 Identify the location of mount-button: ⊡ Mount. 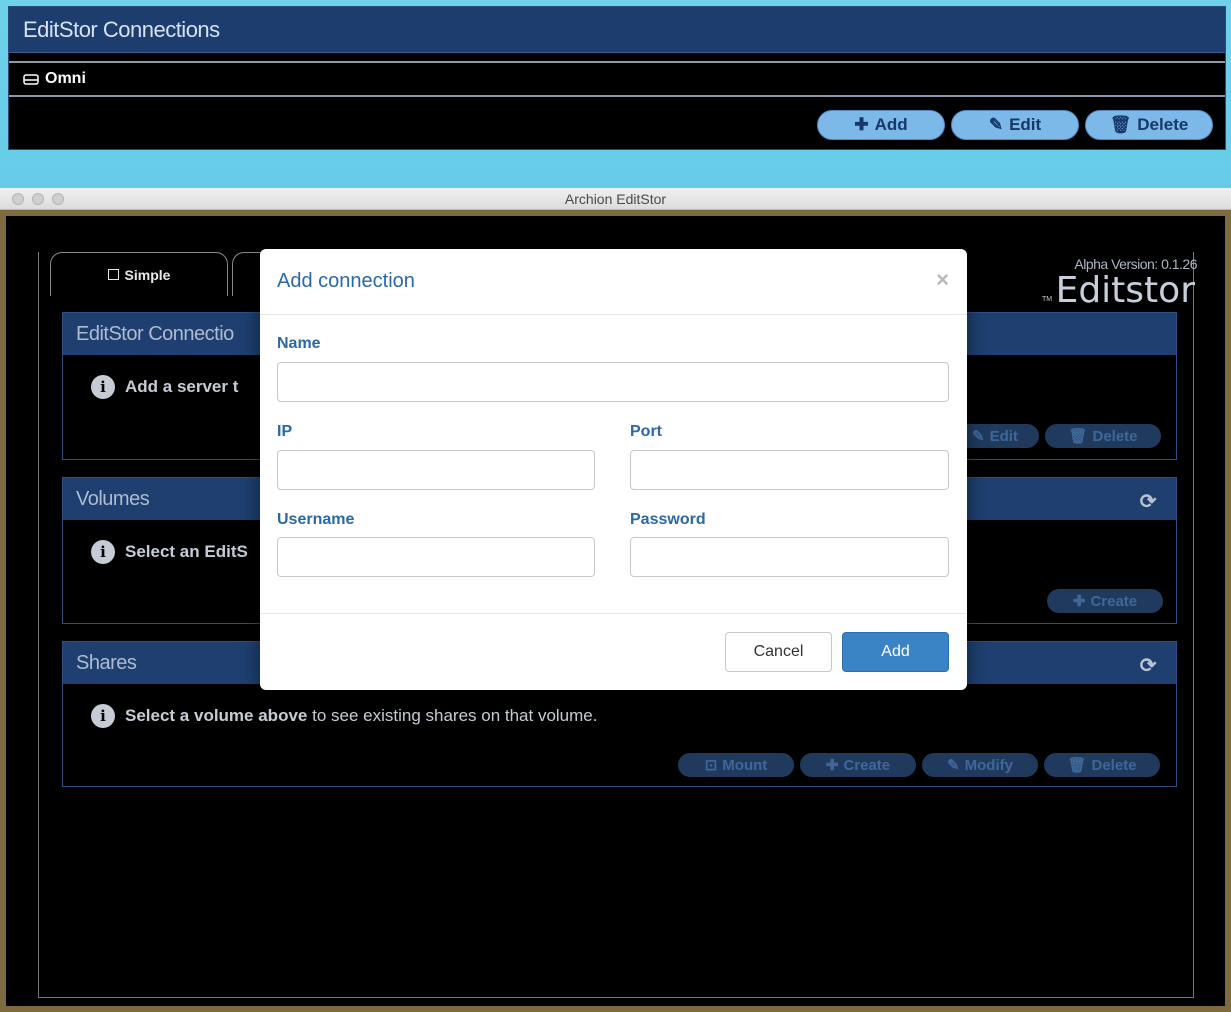
(736, 765).